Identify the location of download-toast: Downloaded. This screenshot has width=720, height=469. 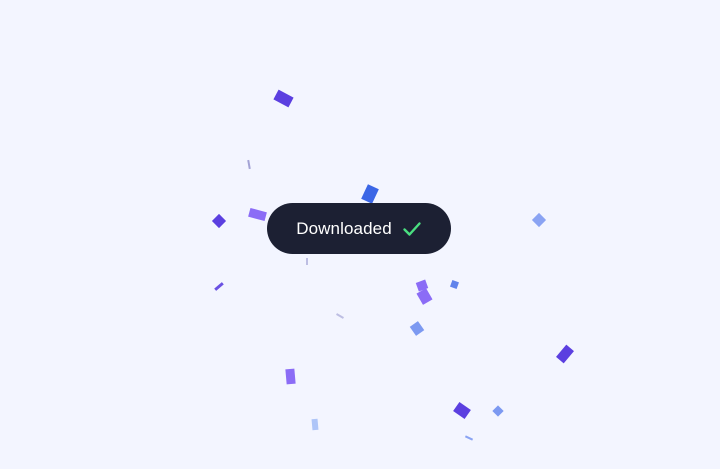
(359, 228).